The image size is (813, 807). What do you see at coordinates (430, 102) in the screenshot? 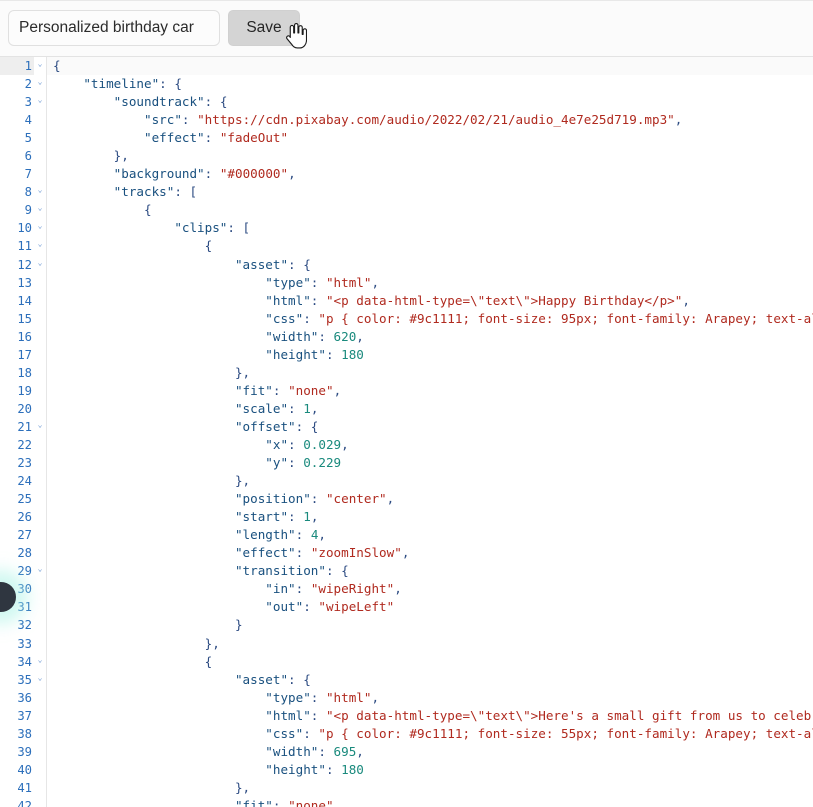
I see `code-line-text: "soundtrack": {` at bounding box center [430, 102].